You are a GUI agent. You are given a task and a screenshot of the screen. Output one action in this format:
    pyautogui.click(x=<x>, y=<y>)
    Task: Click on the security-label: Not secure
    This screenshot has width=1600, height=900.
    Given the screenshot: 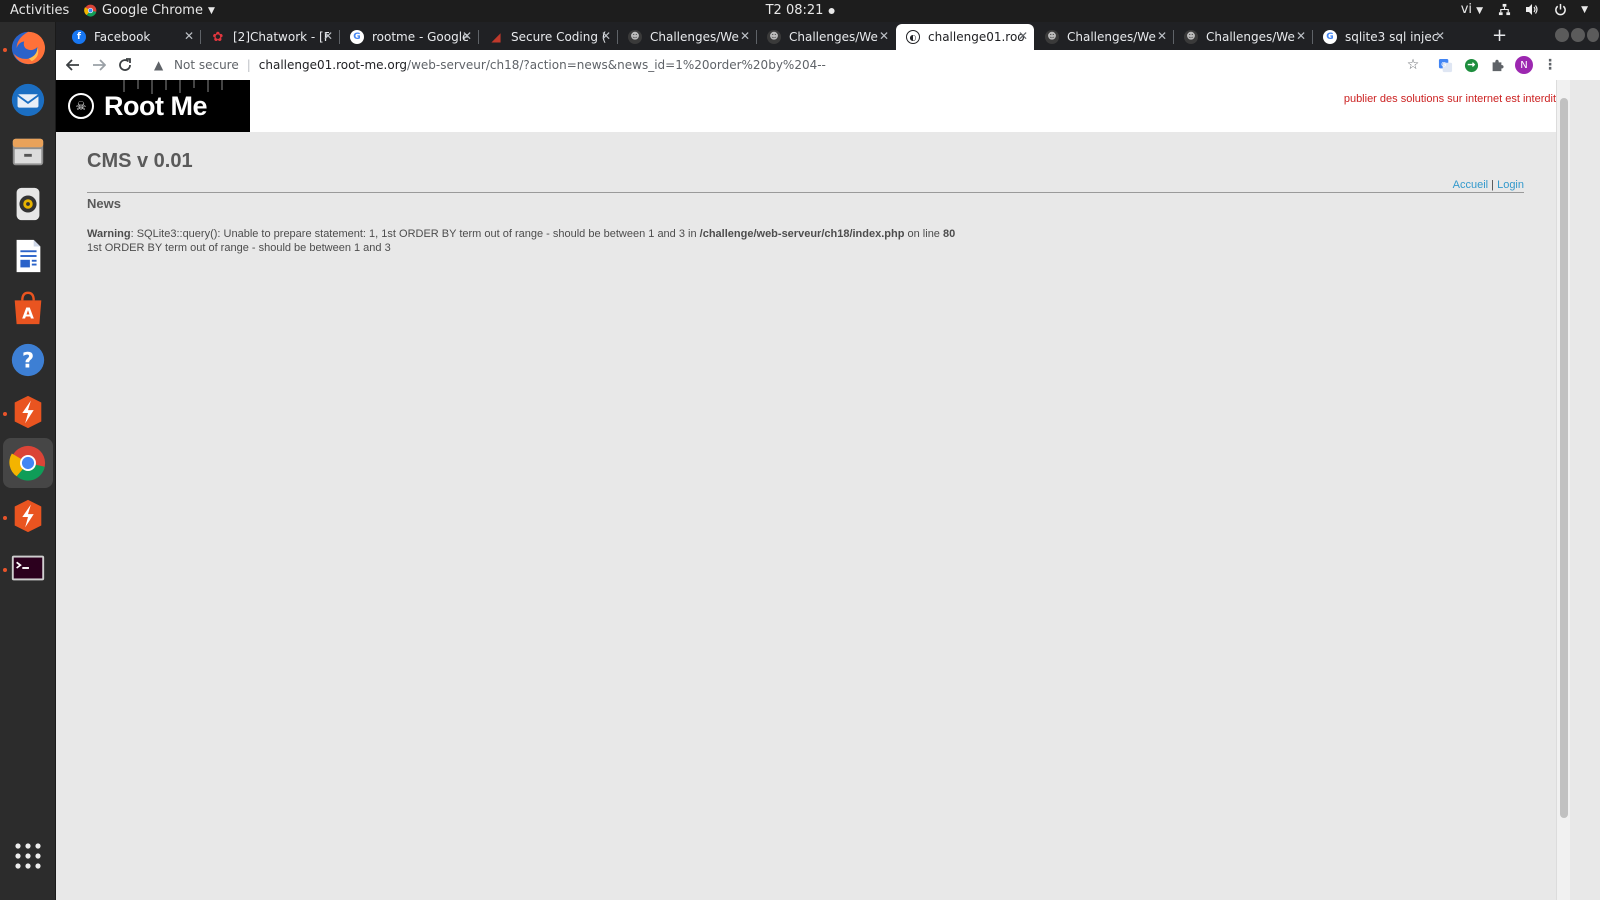 What is the action you would take?
    pyautogui.click(x=206, y=65)
    